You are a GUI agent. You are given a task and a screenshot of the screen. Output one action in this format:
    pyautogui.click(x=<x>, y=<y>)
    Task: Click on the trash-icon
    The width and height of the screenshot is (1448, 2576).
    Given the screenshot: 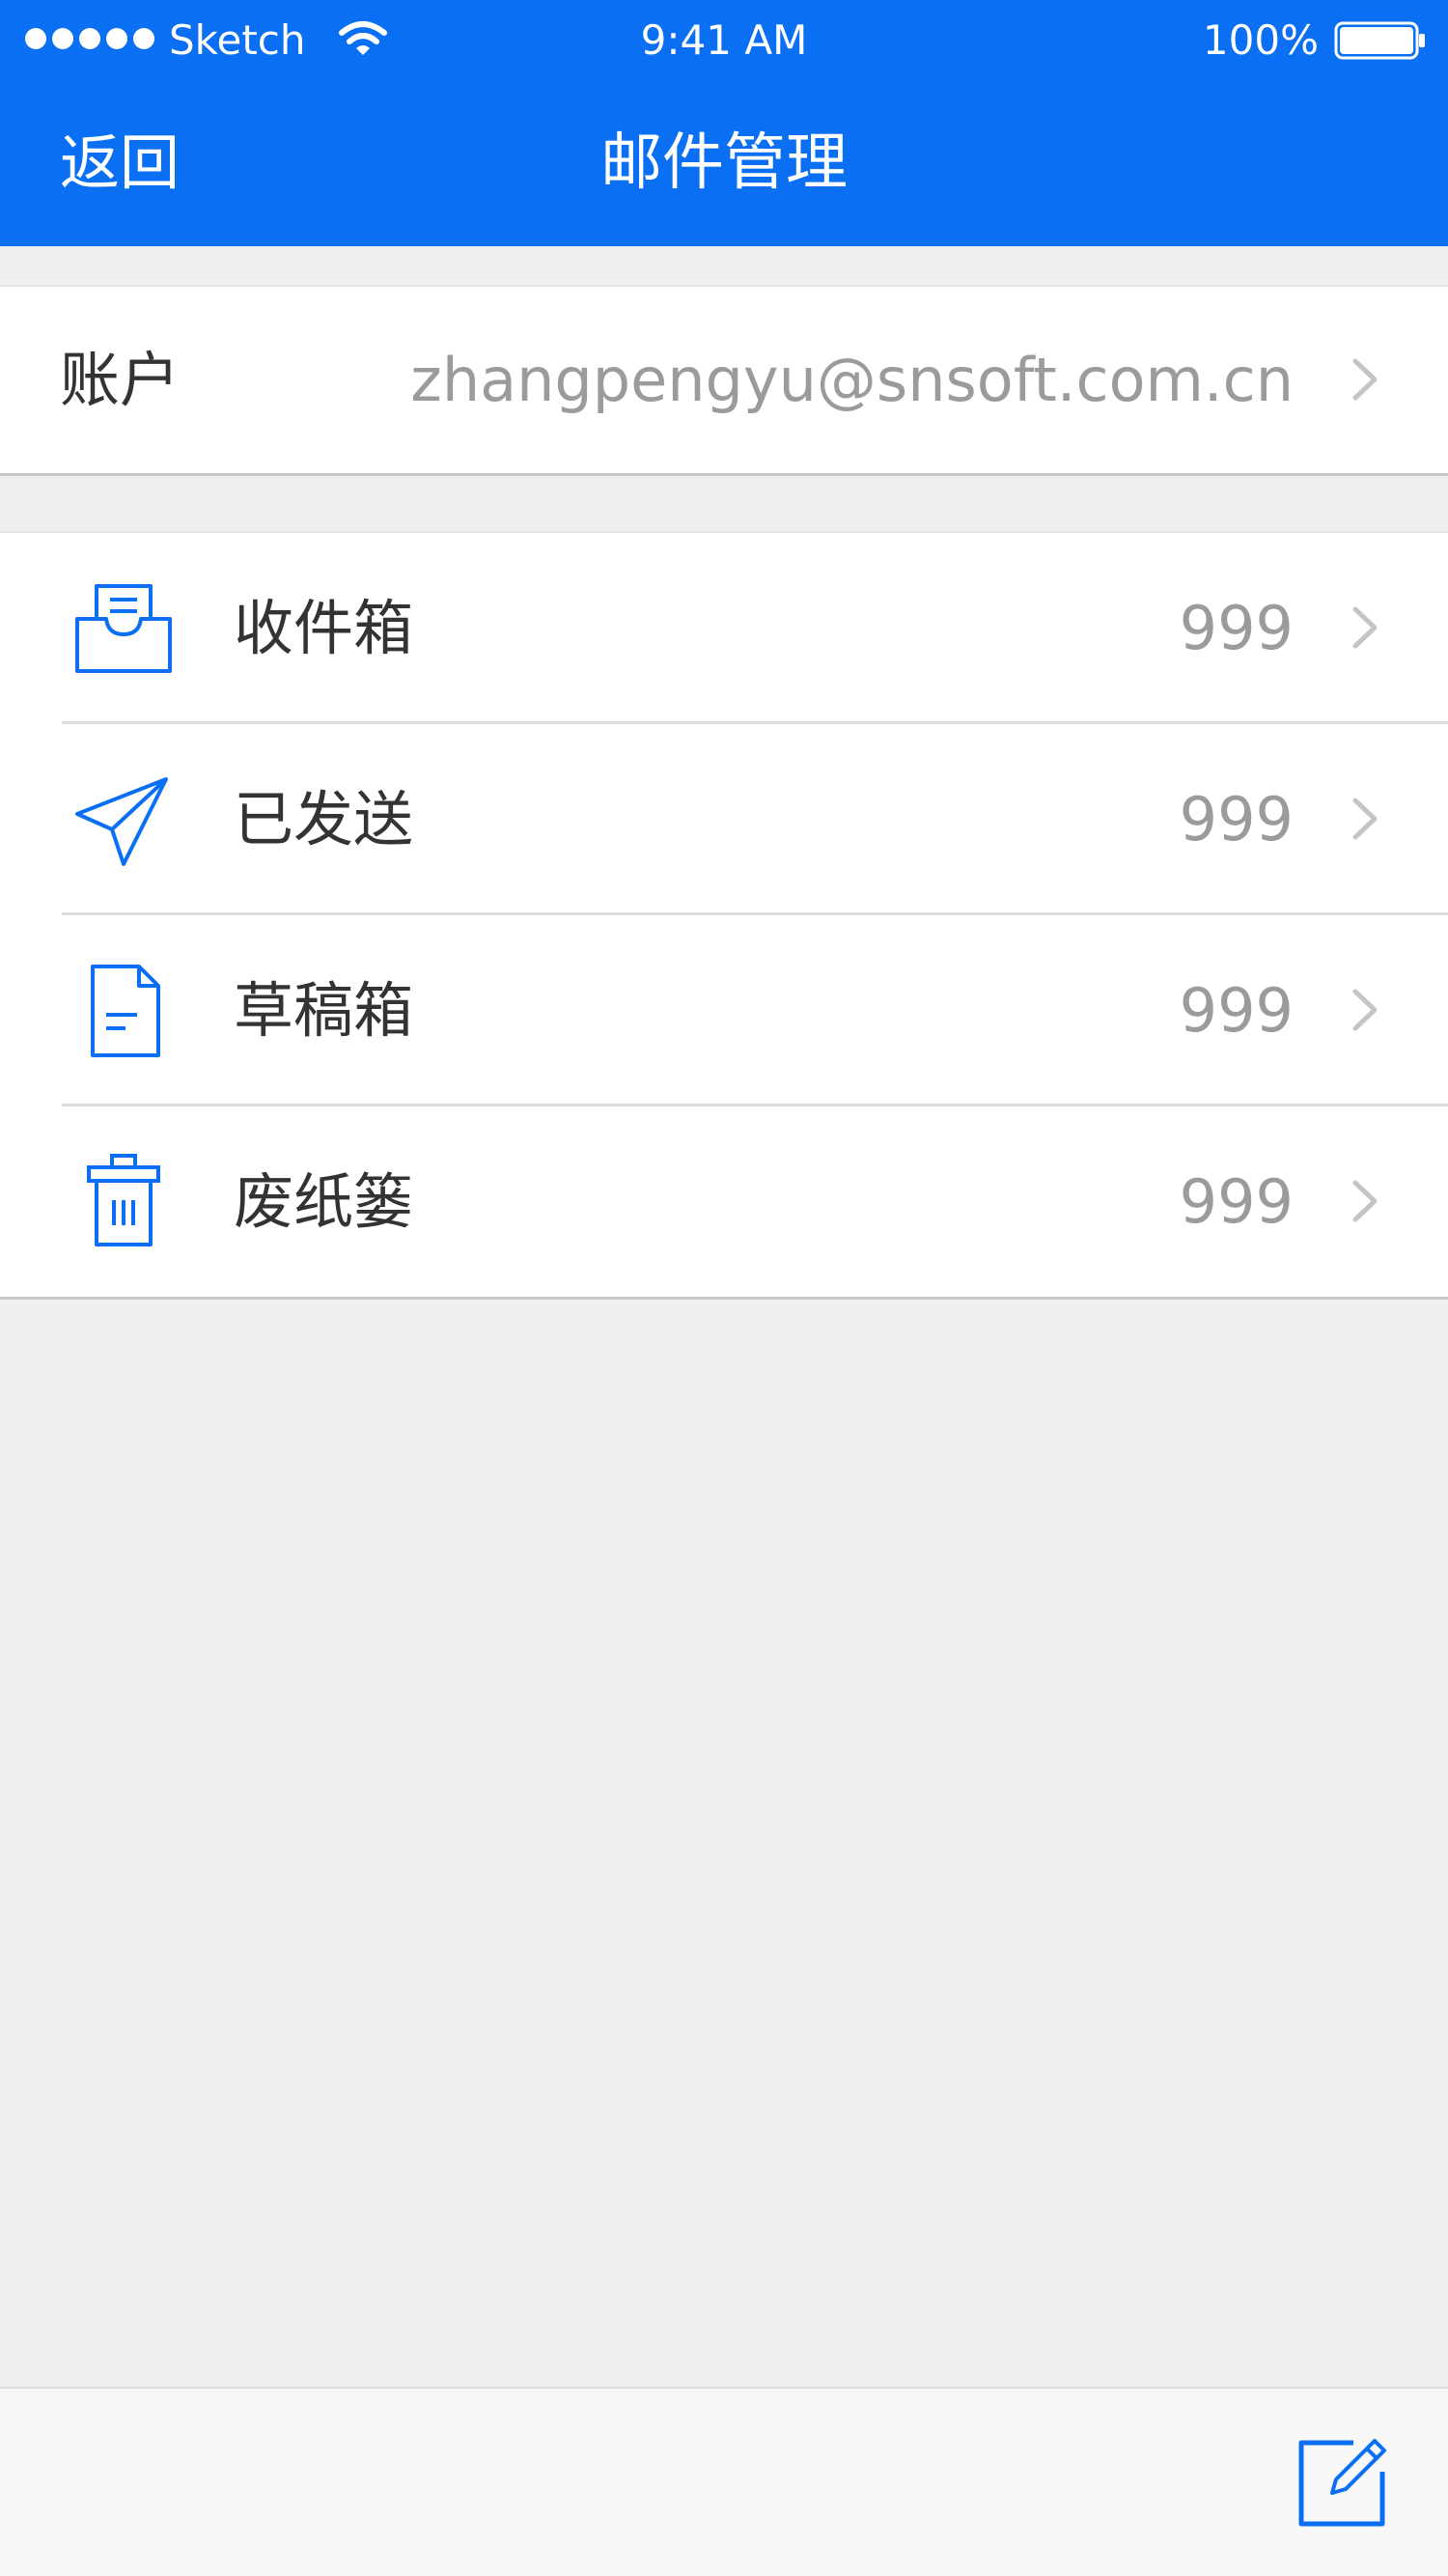 What is the action you would take?
    pyautogui.click(x=124, y=1200)
    